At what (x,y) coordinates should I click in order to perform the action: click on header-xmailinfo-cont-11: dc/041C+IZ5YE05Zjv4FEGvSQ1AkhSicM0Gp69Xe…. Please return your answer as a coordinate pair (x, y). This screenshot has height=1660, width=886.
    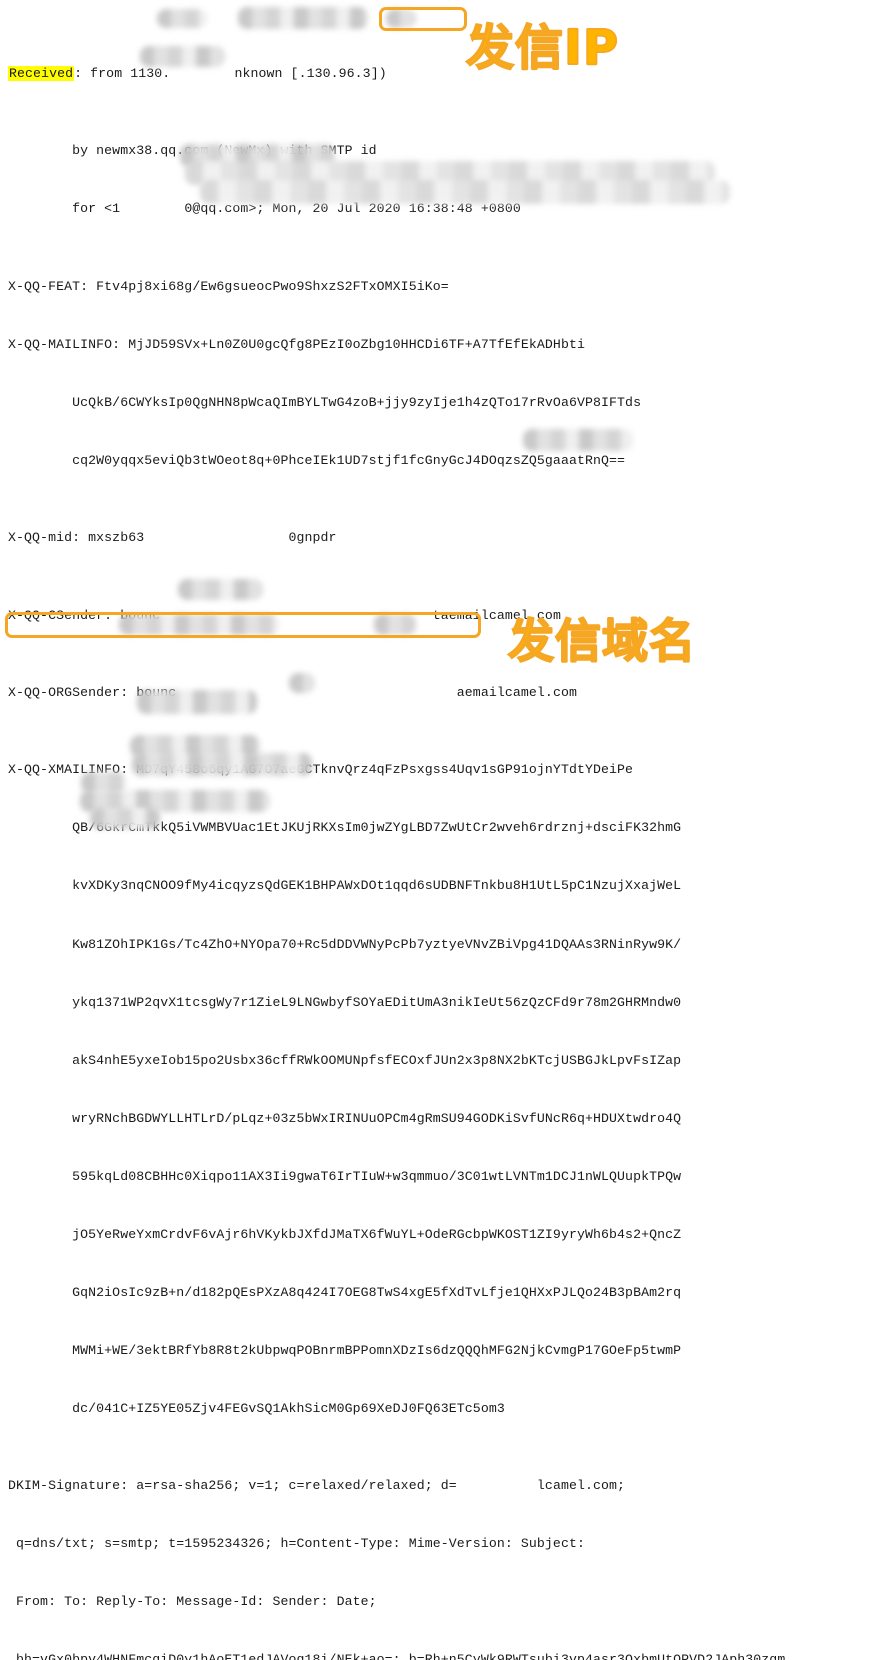
    Looking at the image, I should click on (256, 1408).